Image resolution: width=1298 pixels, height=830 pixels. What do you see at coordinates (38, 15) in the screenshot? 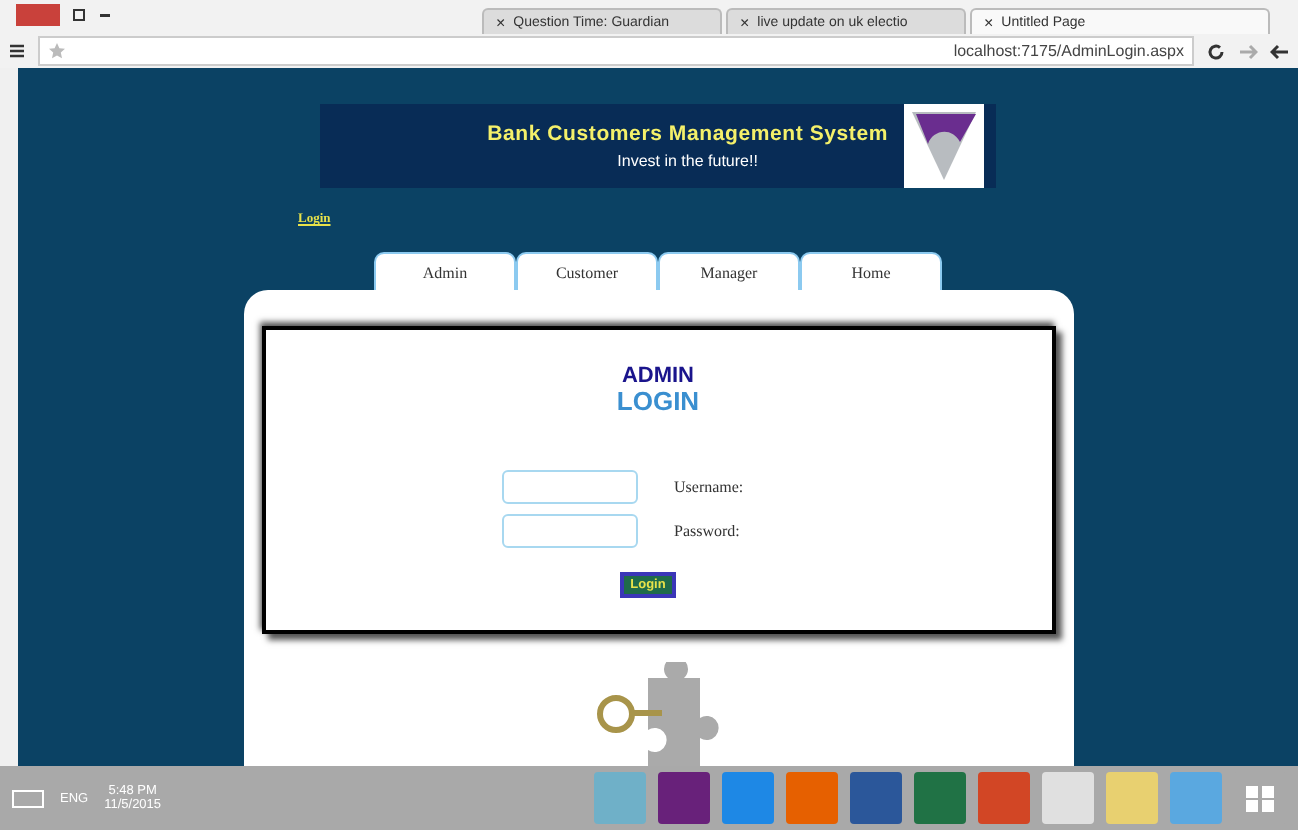
I see `close-window-button` at bounding box center [38, 15].